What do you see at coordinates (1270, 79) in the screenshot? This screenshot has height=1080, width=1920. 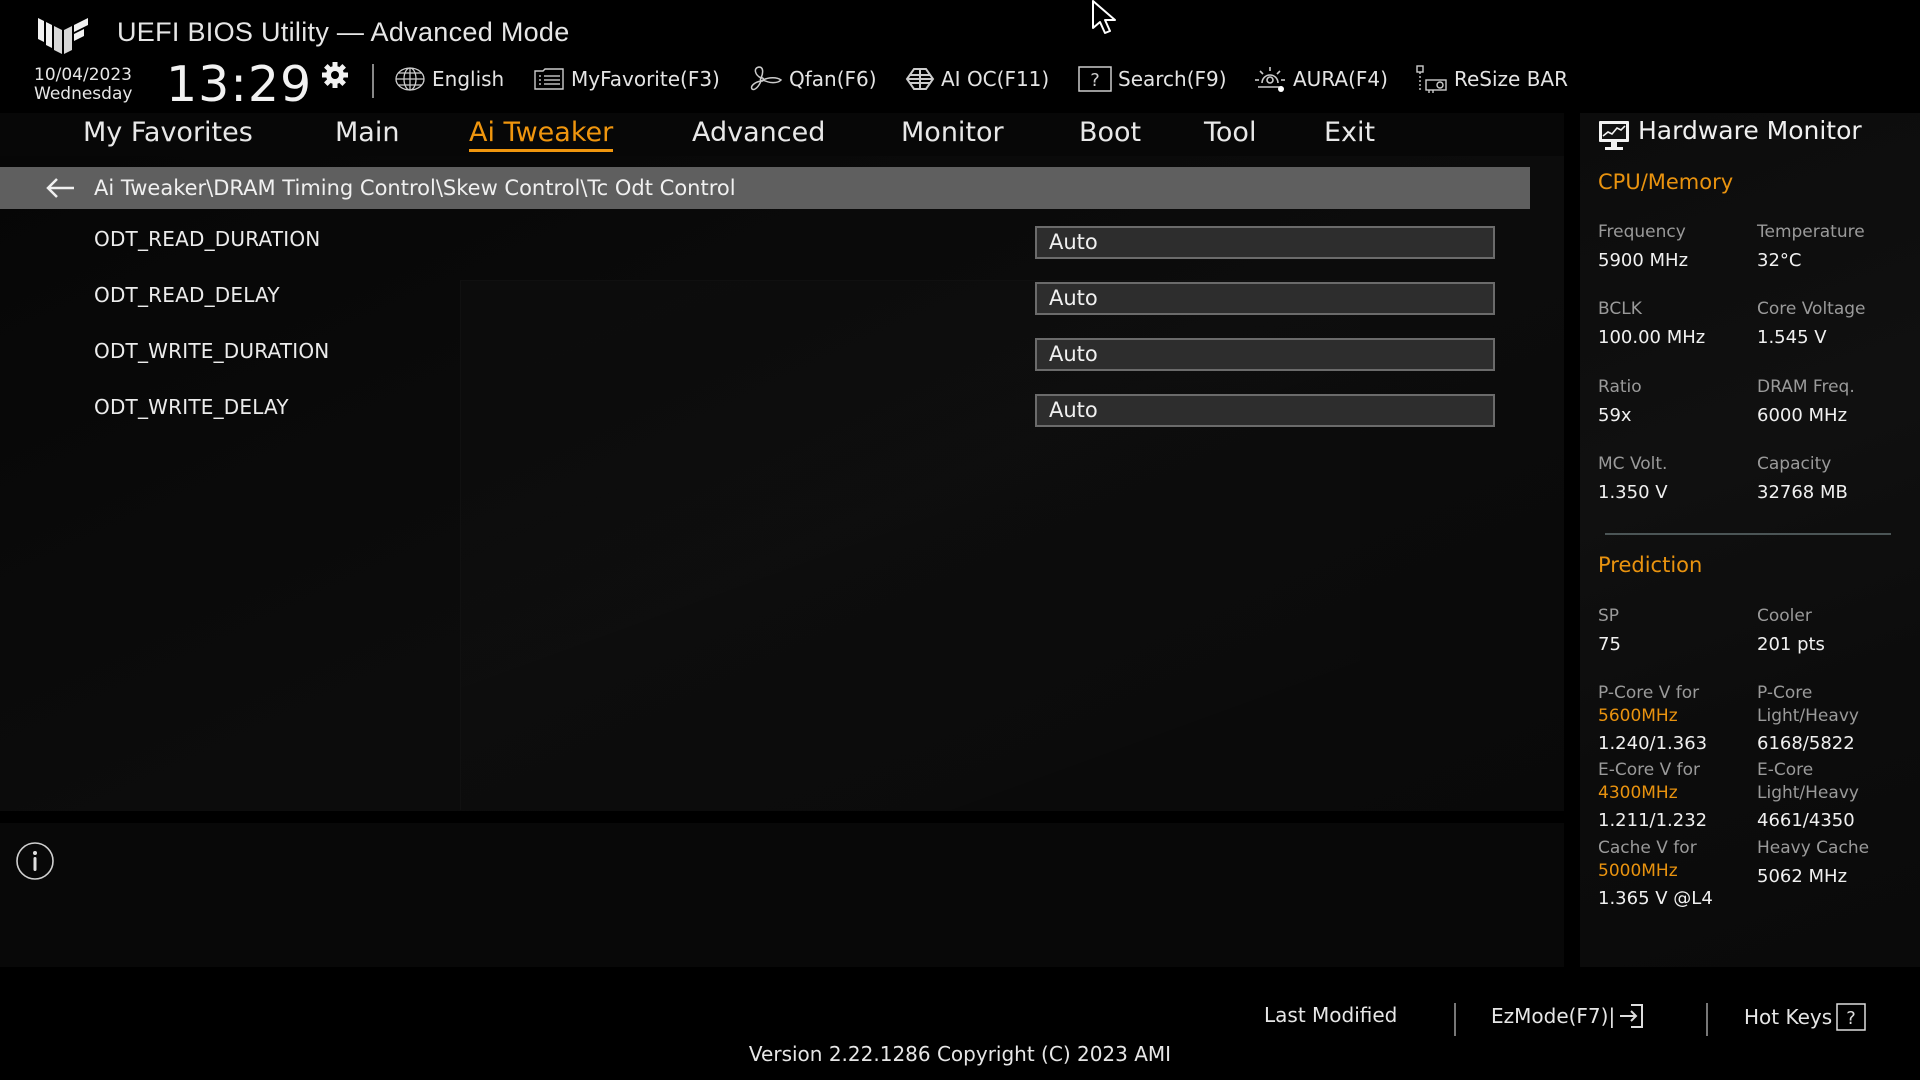 I see `aura-light-icon` at bounding box center [1270, 79].